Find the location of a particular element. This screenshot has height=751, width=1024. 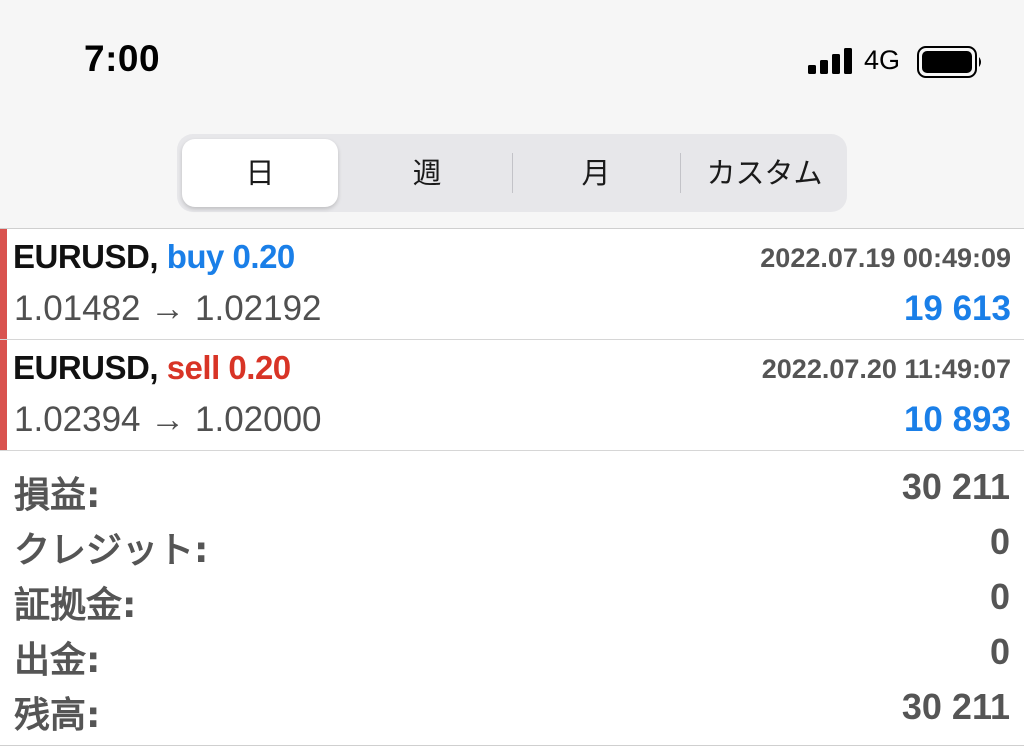

trade-title: EURUSD, buy 0.20 is located at coordinates (154, 257).